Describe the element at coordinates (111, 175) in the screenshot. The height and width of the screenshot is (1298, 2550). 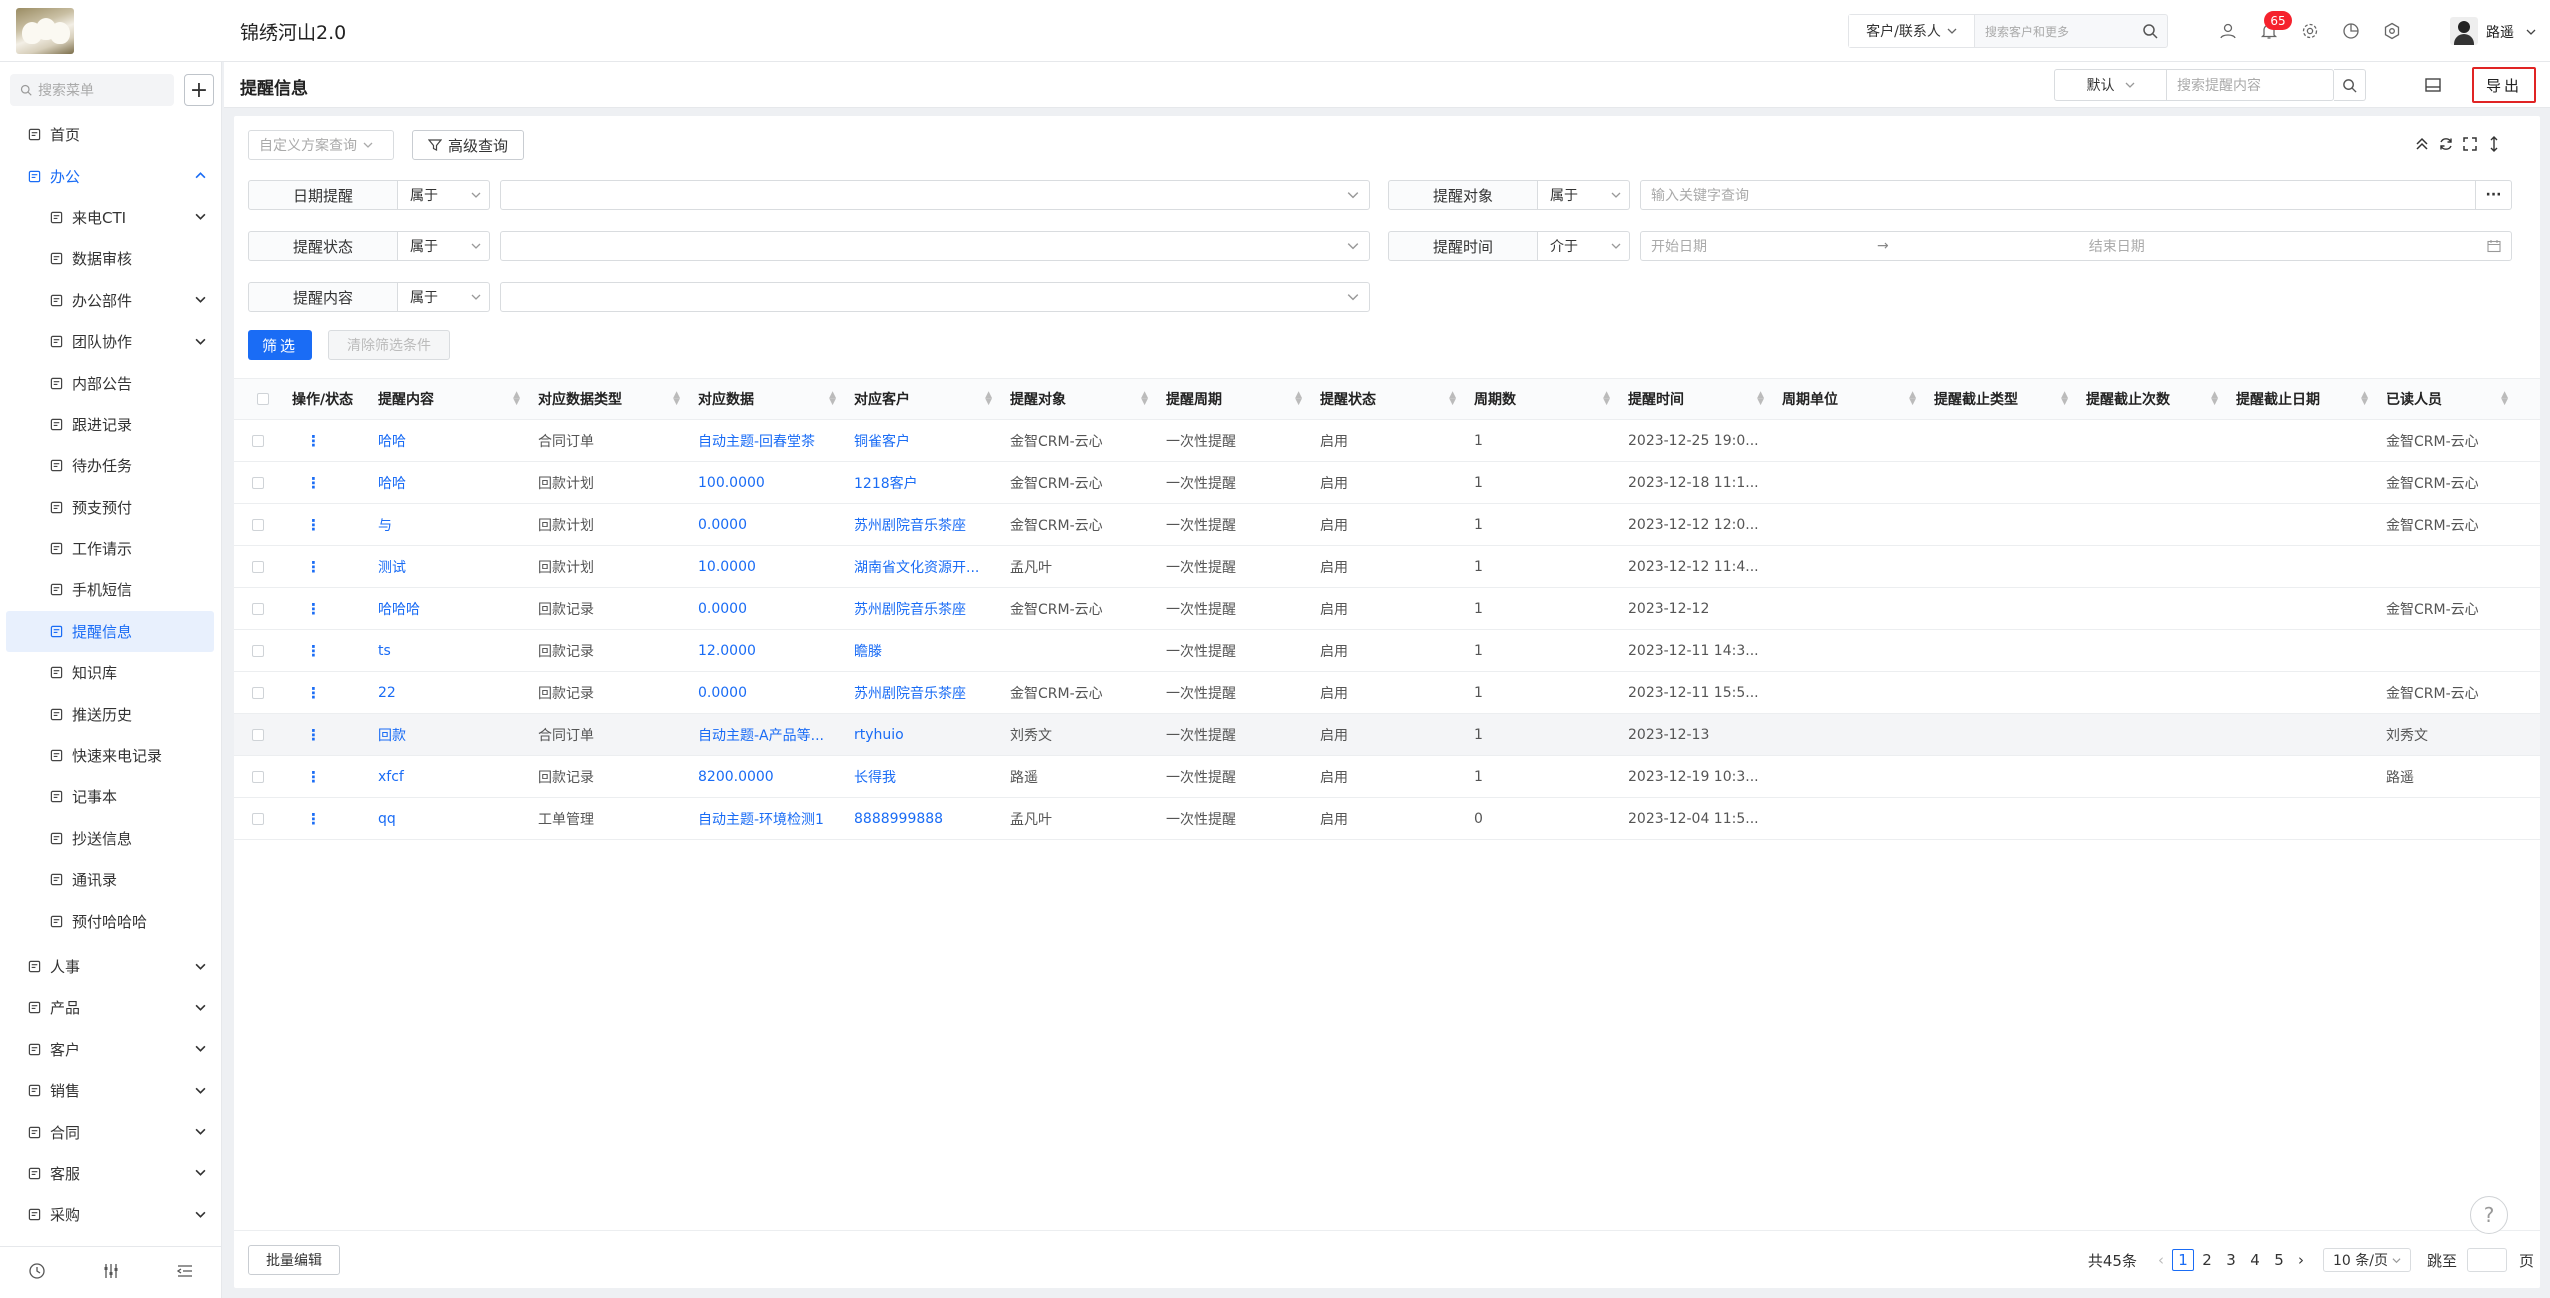
I see `sidebar-item-office: 办公` at that location.